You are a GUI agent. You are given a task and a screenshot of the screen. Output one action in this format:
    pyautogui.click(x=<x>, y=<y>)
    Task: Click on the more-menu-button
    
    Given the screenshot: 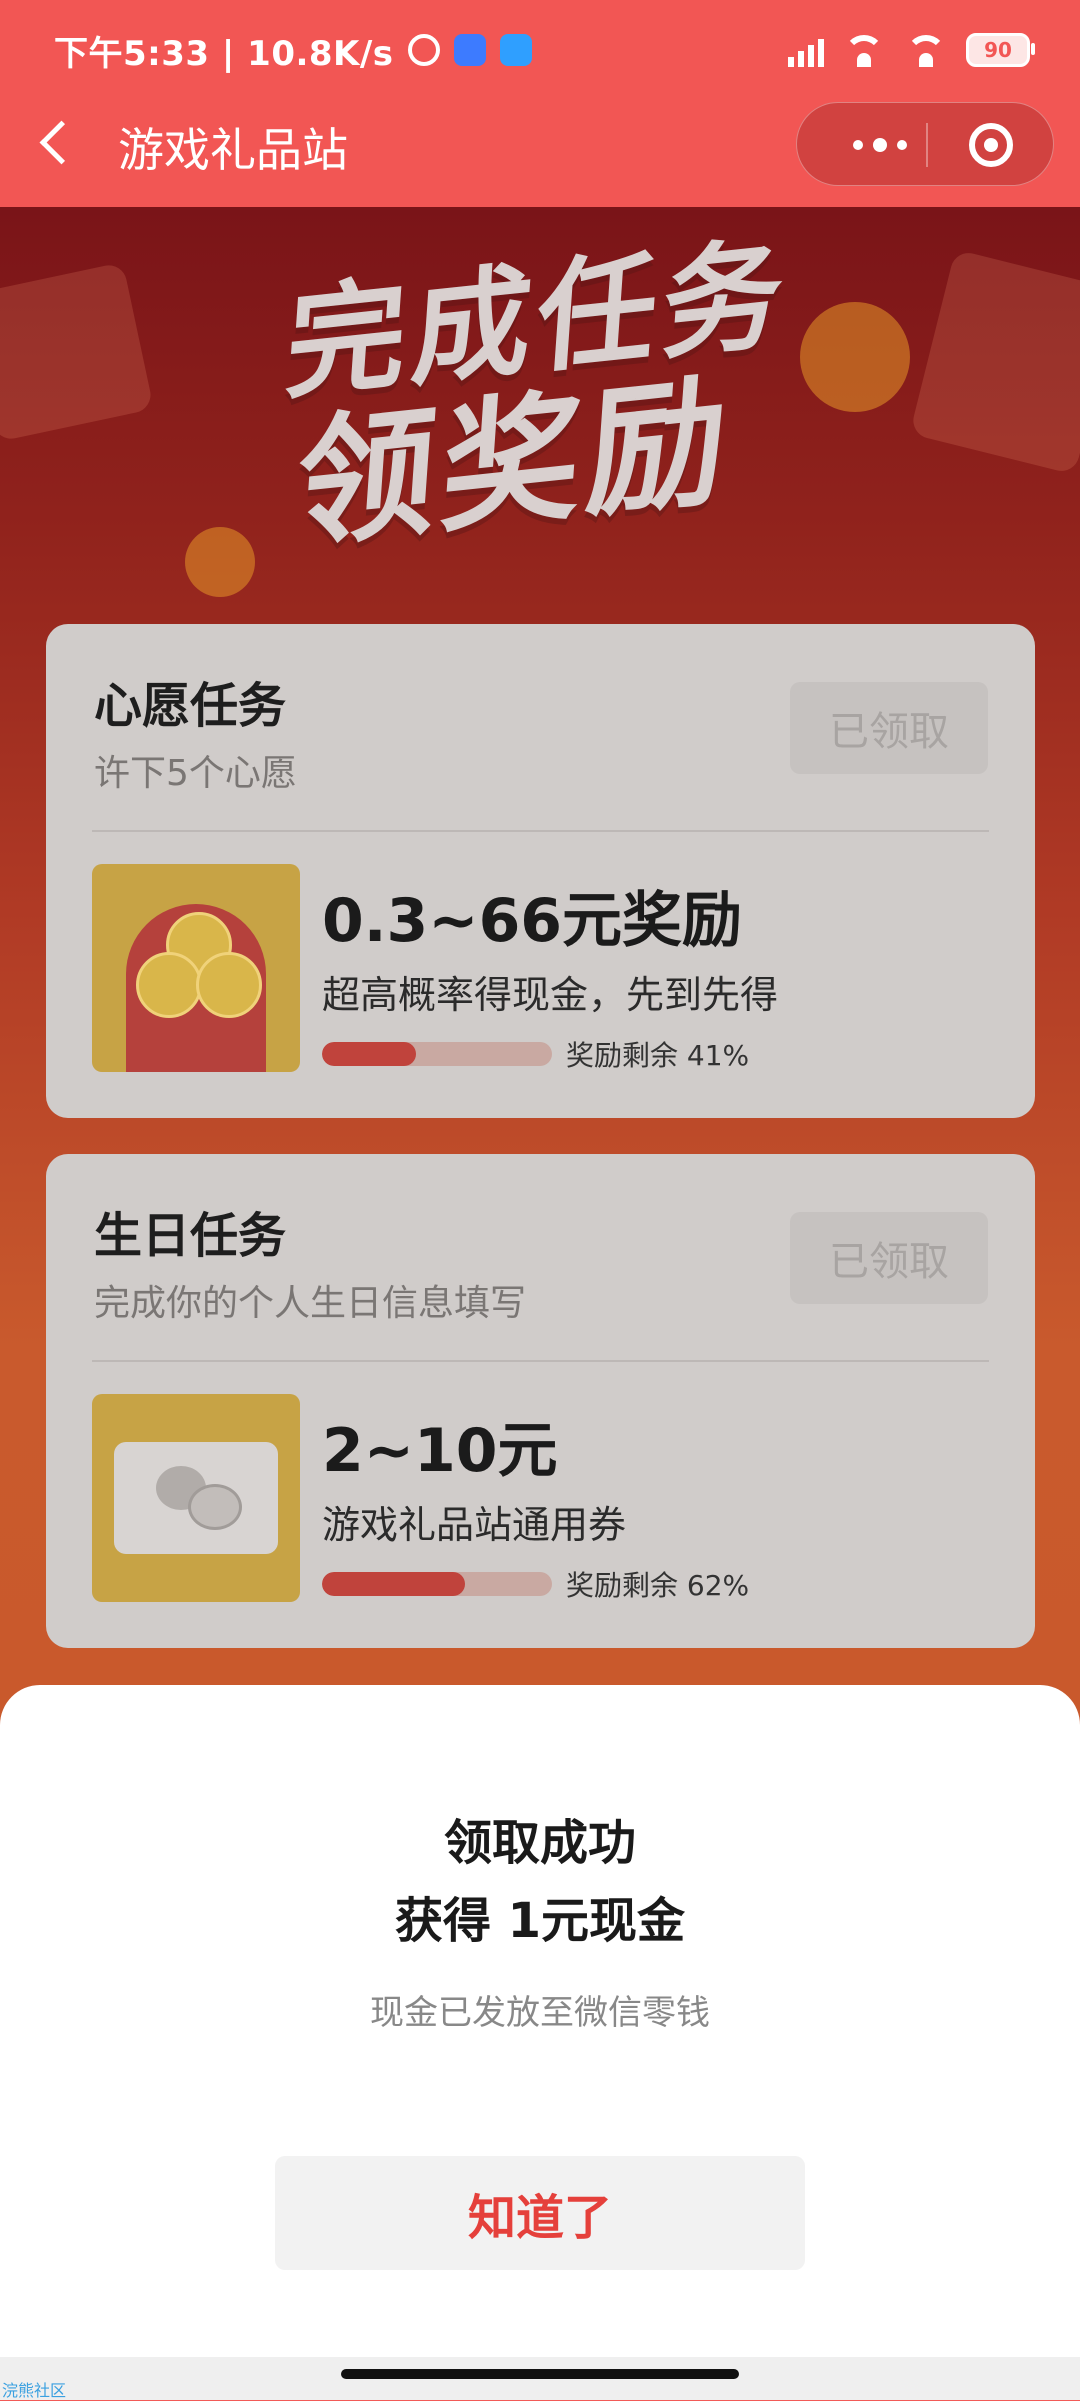 What is the action you would take?
    pyautogui.click(x=880, y=145)
    